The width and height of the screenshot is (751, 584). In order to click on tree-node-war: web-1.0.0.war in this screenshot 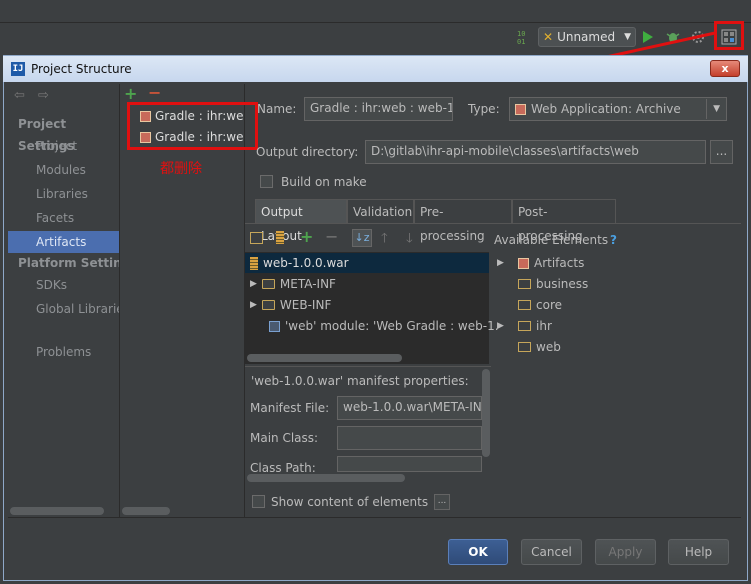, I will do `click(299, 263)`.